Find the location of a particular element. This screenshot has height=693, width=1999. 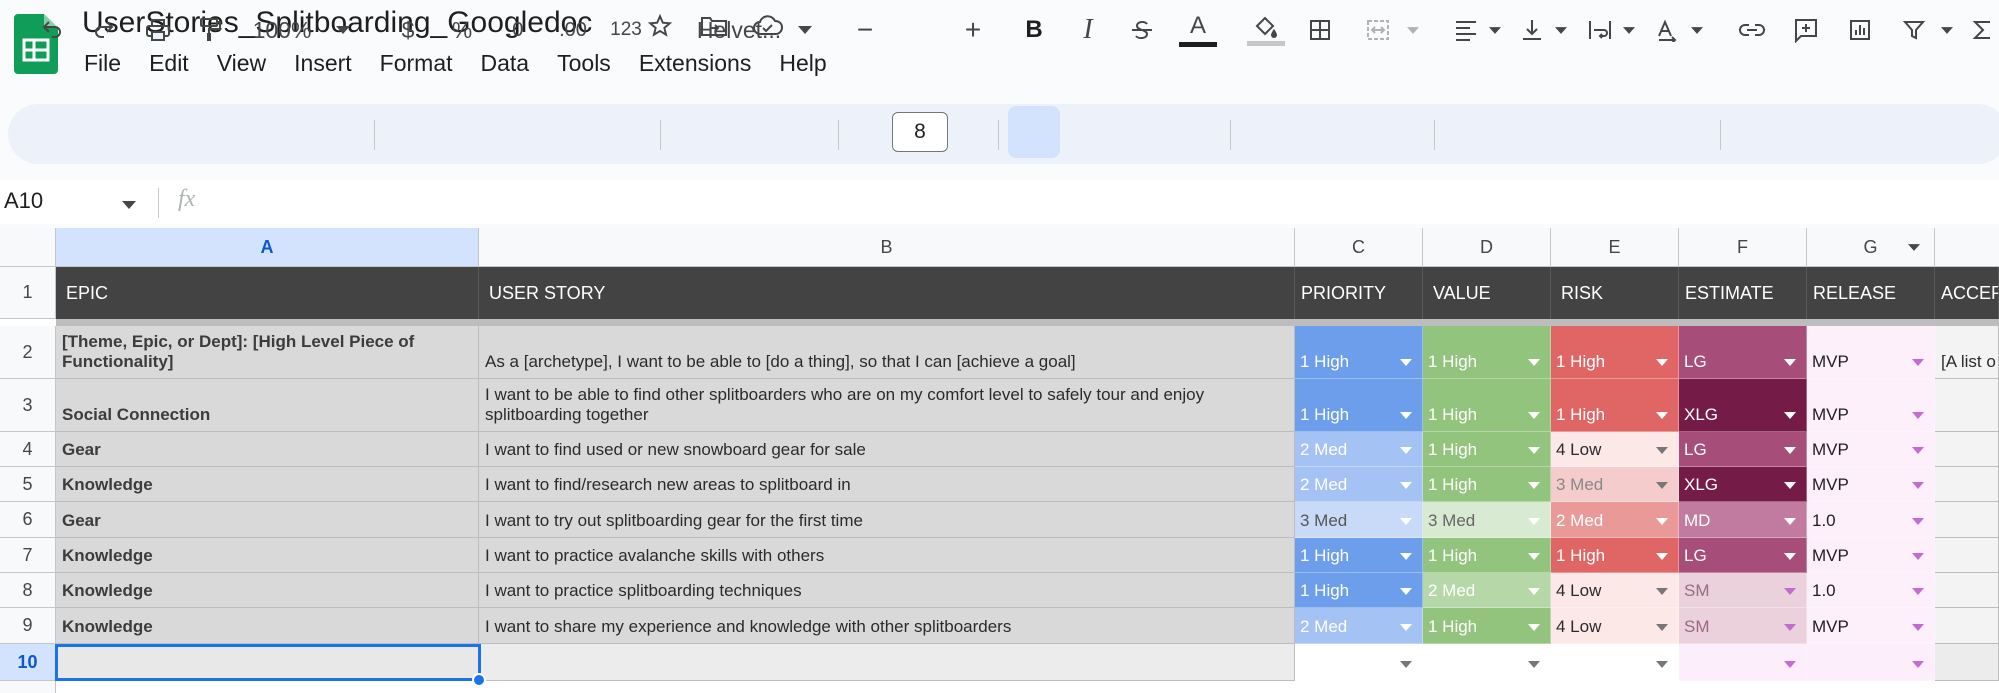

fill-handle is located at coordinates (479, 680).